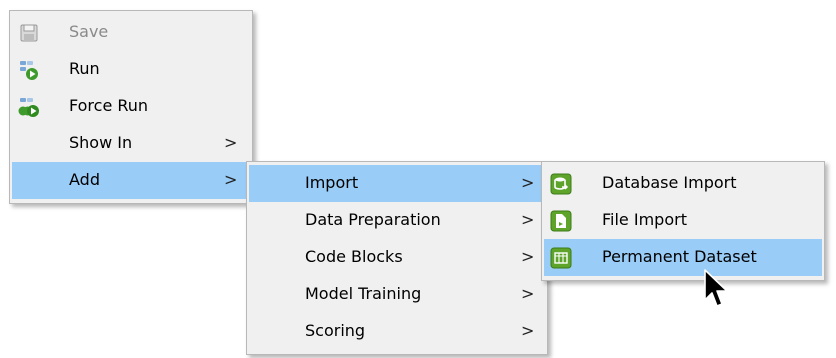 This screenshot has width=836, height=358. What do you see at coordinates (109, 105) in the screenshot?
I see `menu-item-label: Force Run` at bounding box center [109, 105].